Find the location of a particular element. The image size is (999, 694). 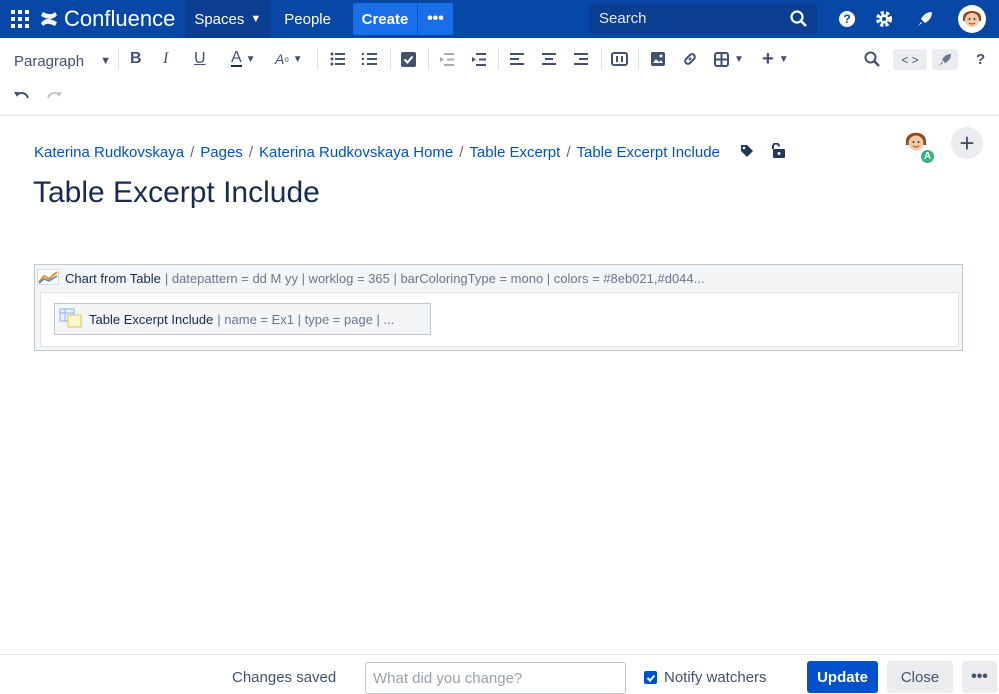

rocket-icon is located at coordinates (925, 19).